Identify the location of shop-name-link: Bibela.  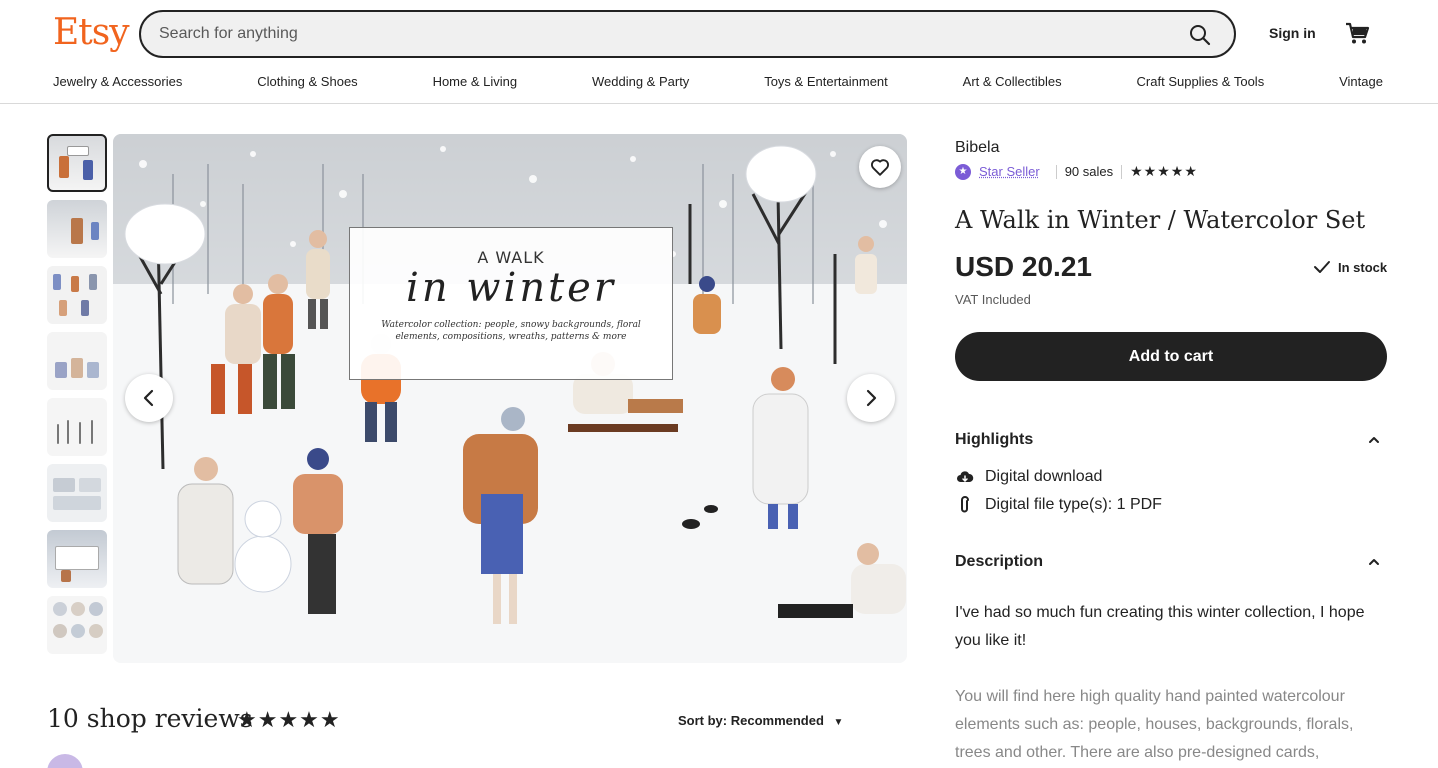
(977, 148).